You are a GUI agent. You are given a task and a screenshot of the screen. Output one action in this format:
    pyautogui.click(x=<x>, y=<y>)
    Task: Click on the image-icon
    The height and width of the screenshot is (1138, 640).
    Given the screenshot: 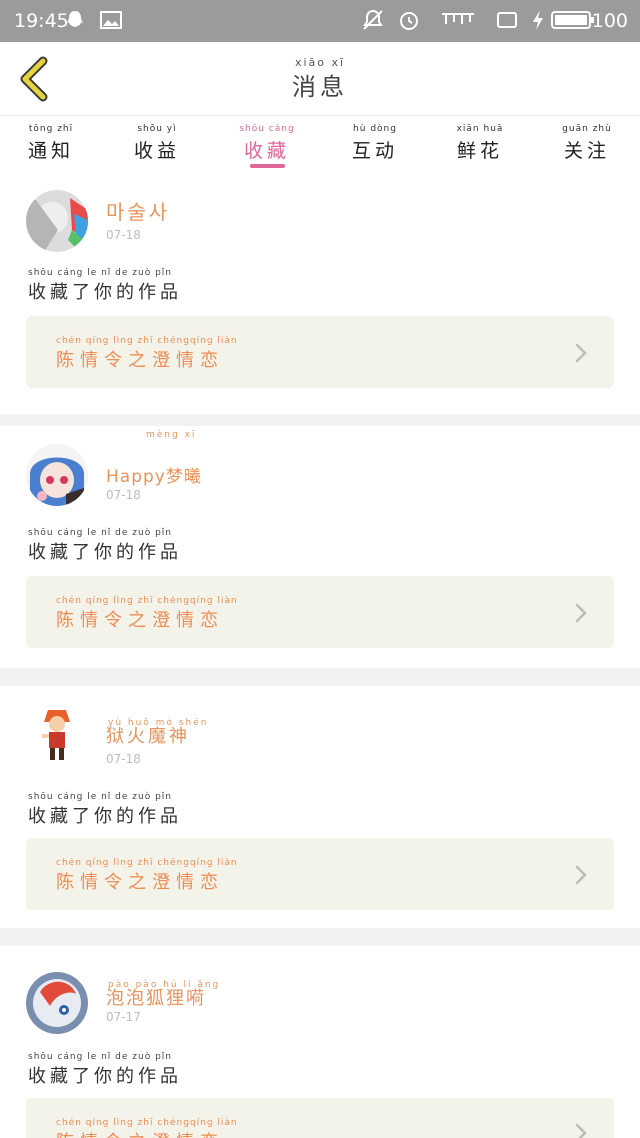 What is the action you would take?
    pyautogui.click(x=111, y=20)
    